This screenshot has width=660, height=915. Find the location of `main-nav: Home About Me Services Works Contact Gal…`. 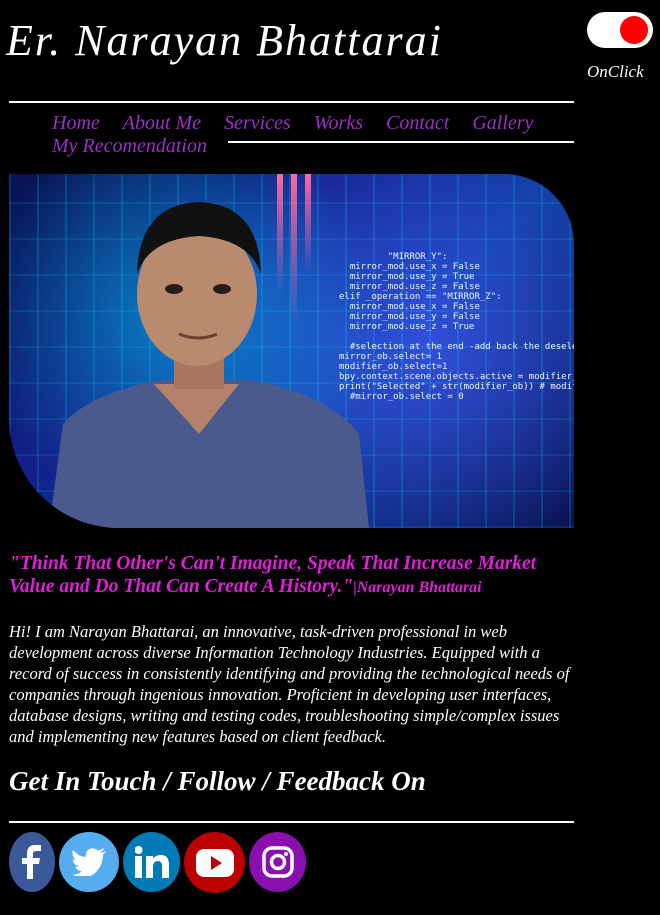

main-nav: Home About Me Services Works Contact Gal… is located at coordinates (302, 135).